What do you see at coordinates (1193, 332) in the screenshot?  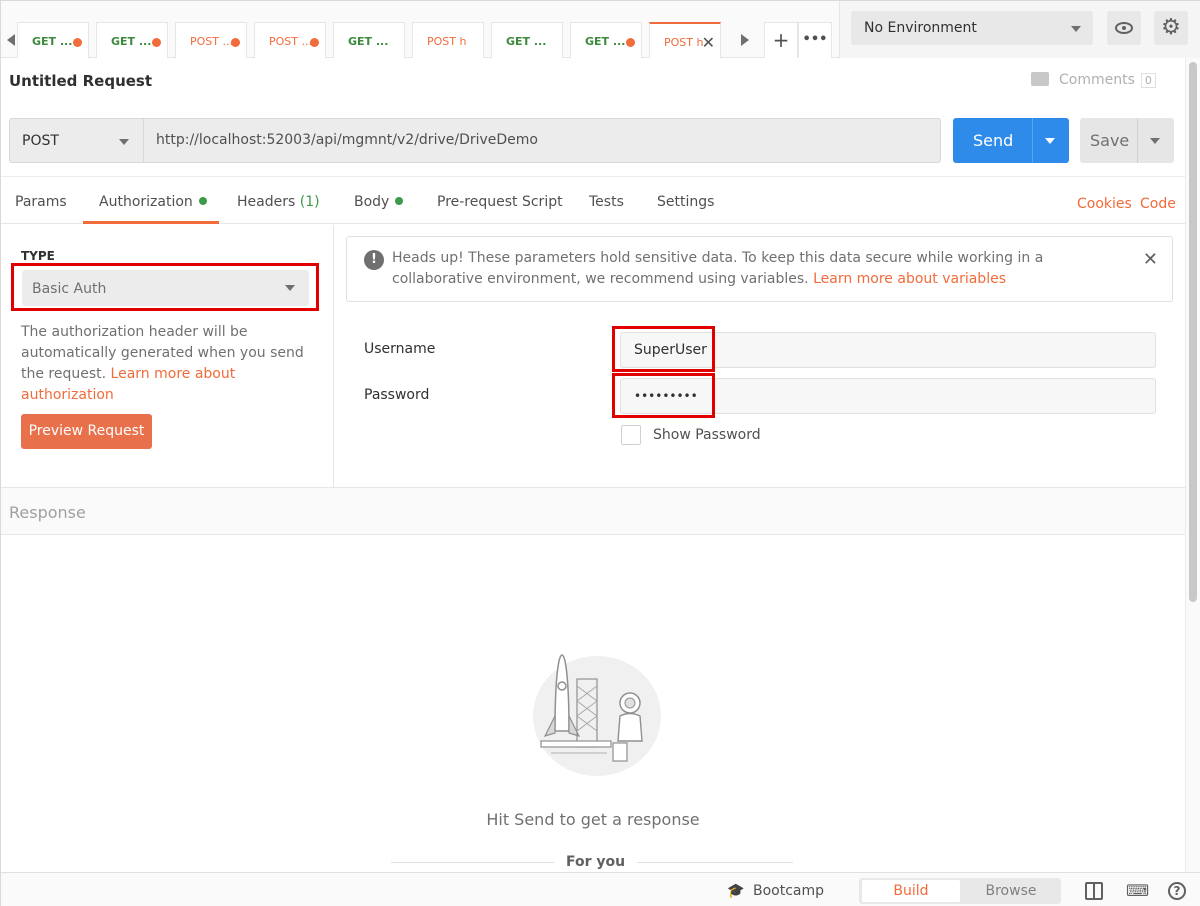 I see `scrollbar-thumb` at bounding box center [1193, 332].